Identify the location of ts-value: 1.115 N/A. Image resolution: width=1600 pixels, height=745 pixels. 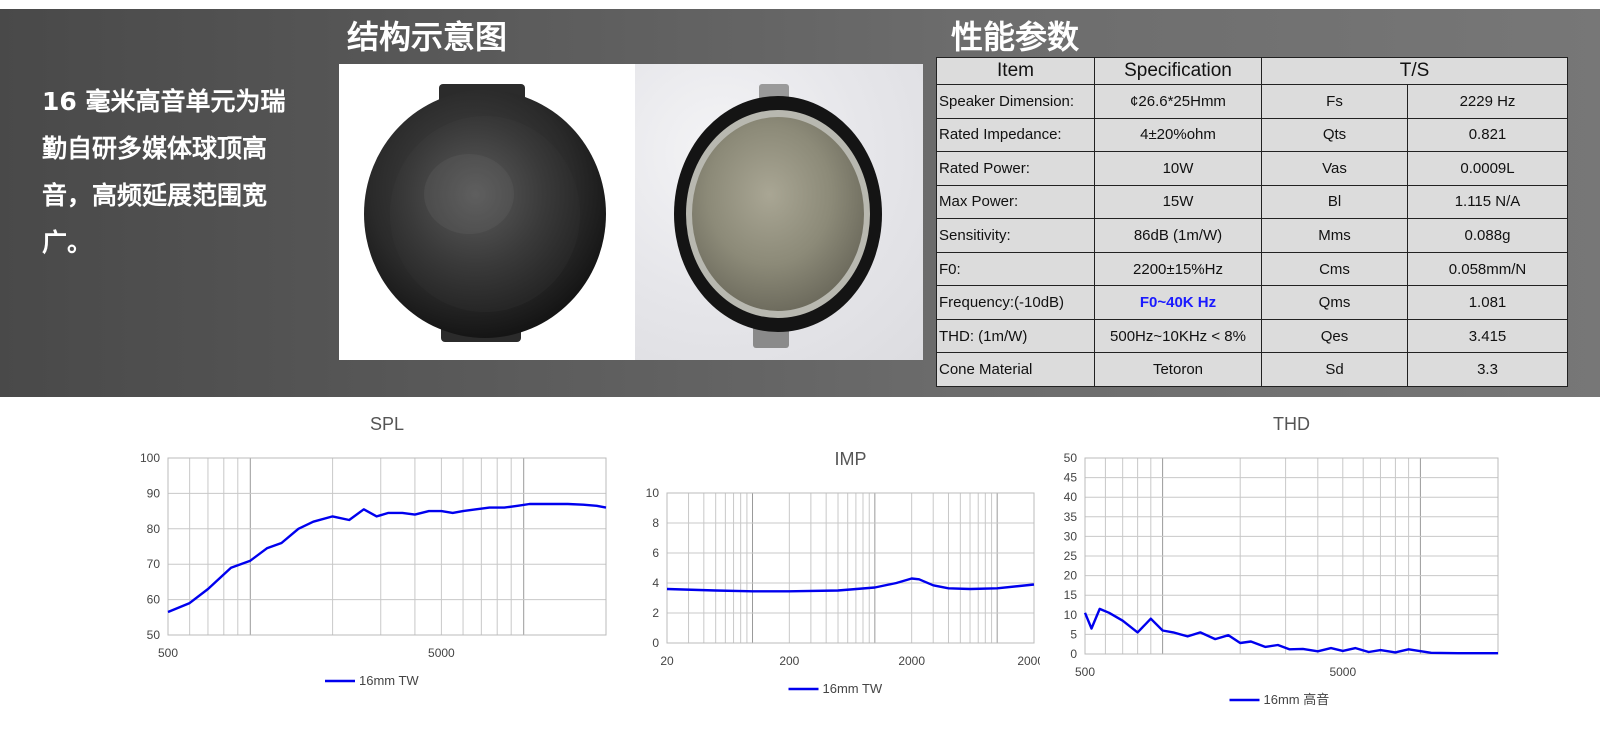
(1487, 202).